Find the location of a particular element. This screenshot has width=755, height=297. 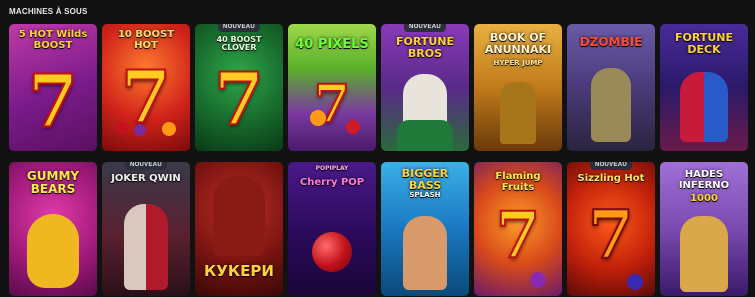

game-logo: HADES INFERNO is located at coordinates (704, 180).